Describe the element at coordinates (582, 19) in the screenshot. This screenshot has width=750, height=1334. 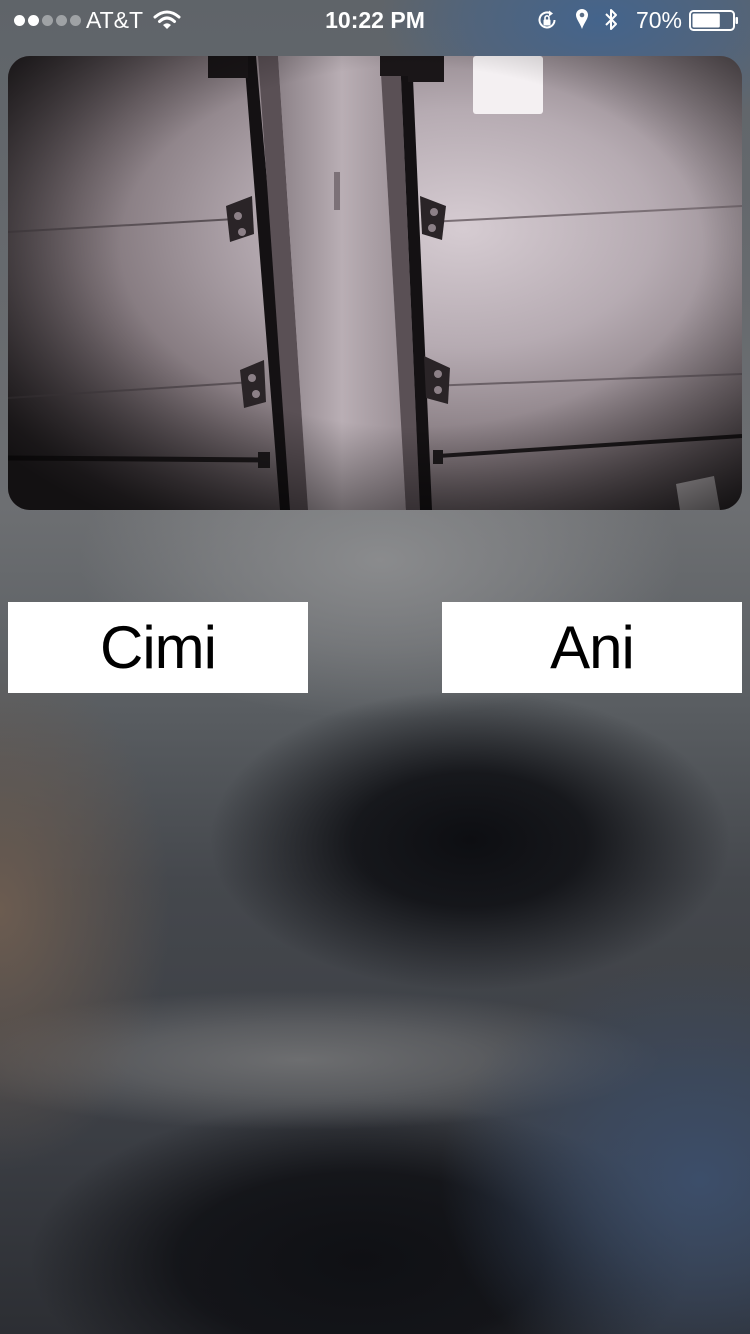
I see `location-arrow-icon` at that location.